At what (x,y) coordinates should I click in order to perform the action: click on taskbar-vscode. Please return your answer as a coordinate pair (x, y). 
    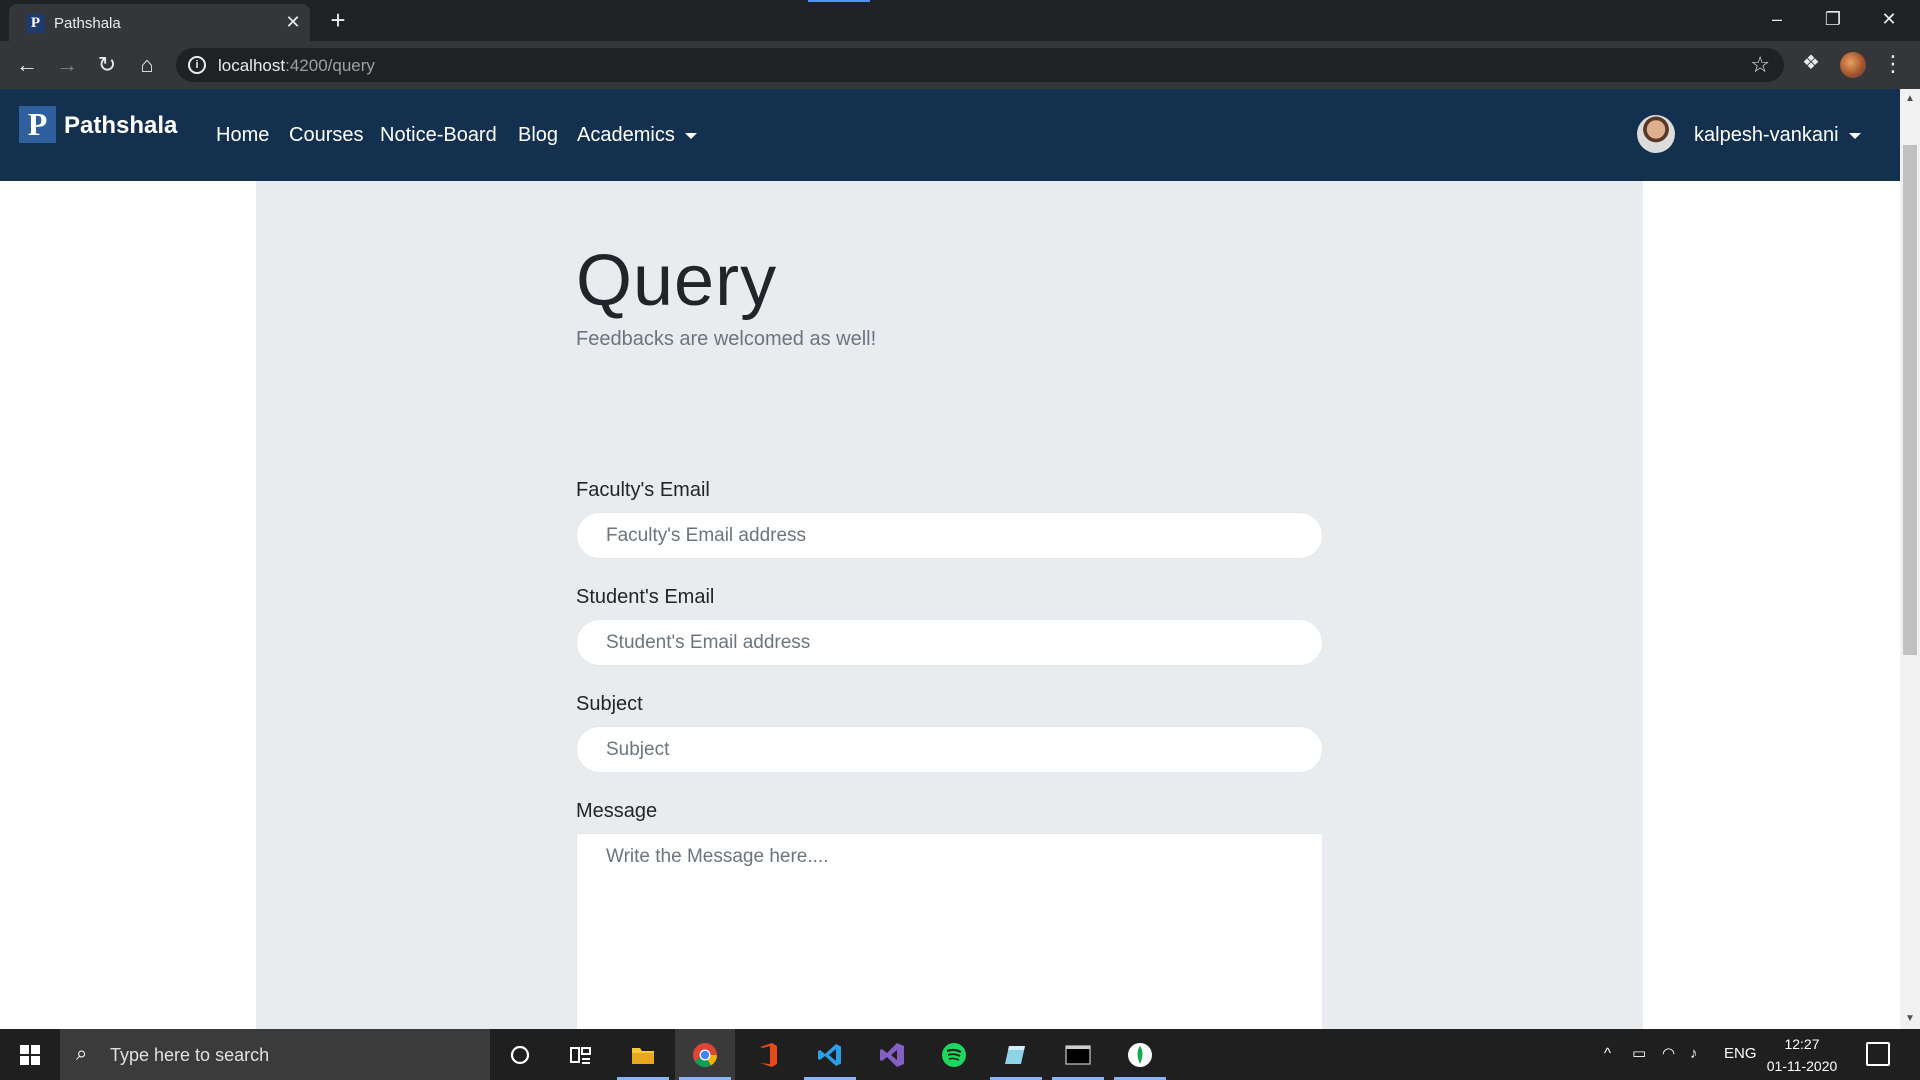
    Looking at the image, I should click on (830, 1054).